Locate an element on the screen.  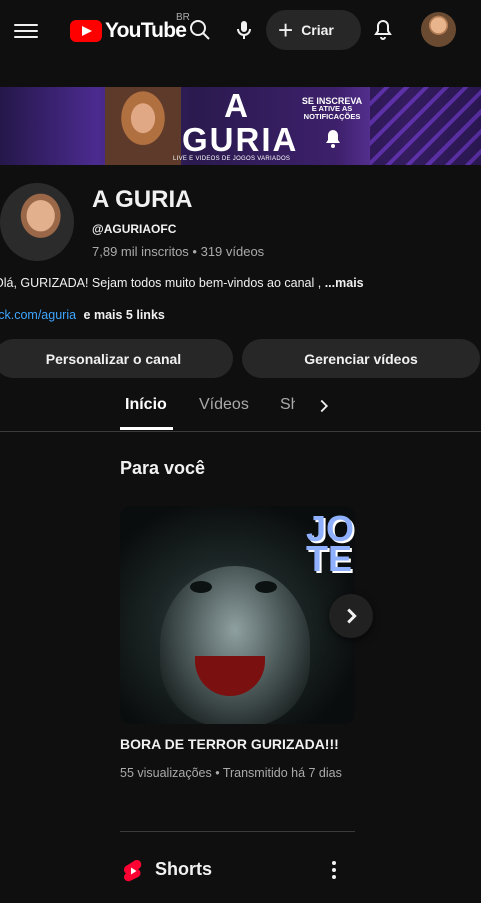
thumbnail-text-line2: TE is located at coordinates (329, 558).